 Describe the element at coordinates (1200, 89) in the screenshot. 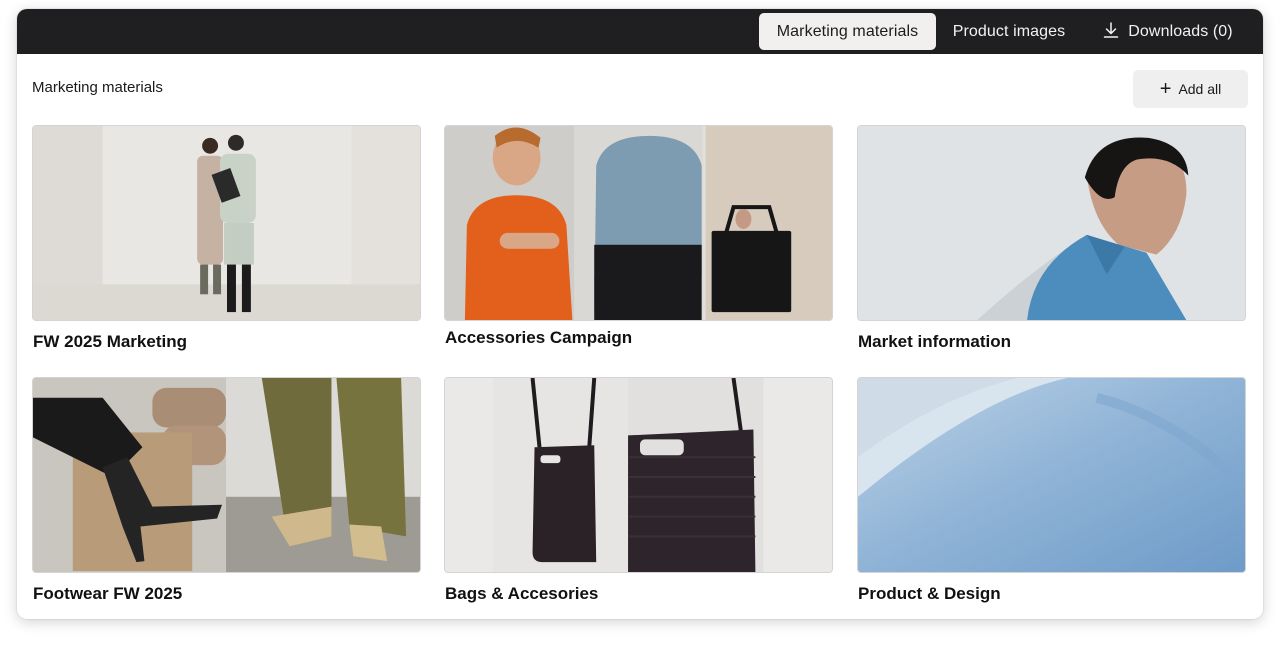

I see `add-all-label: Add all` at that location.